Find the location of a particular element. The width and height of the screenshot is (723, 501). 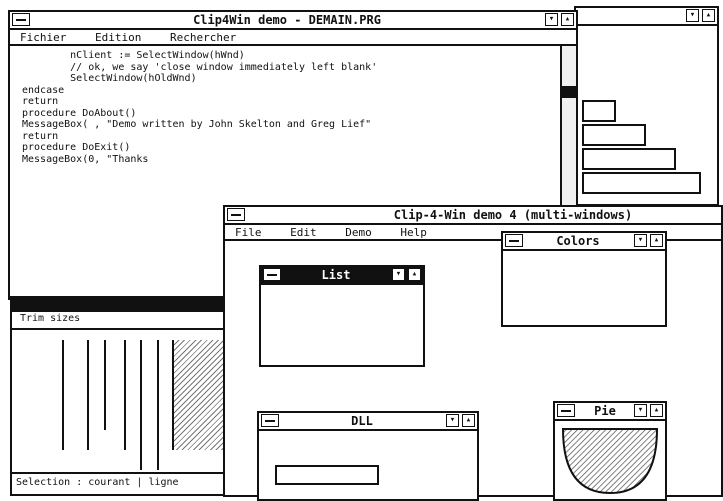

code-line: MessageBox(0, "Thanks is located at coordinates (85, 159).